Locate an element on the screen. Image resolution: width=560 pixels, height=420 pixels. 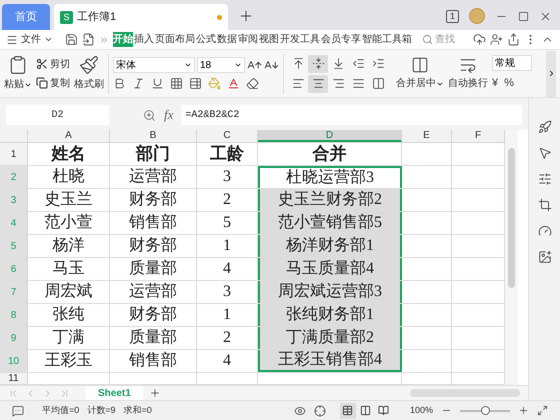
table-cell-text: 马玉质量部4 is located at coordinates (330, 268).